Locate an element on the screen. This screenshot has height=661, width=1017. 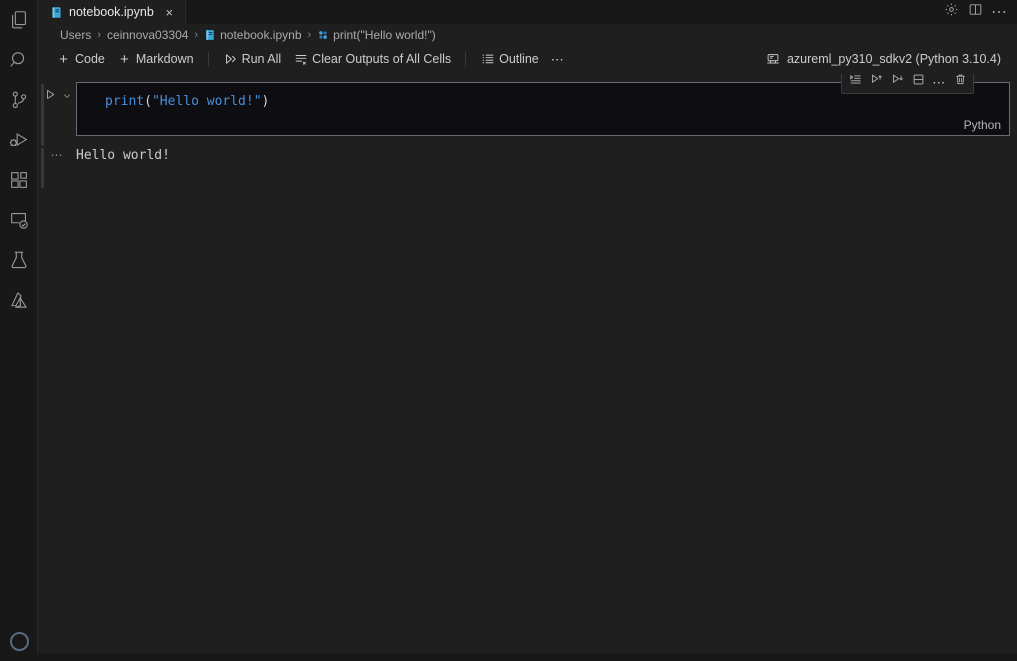
breadcrumb-label: notebook.ipynb is located at coordinates (261, 34).